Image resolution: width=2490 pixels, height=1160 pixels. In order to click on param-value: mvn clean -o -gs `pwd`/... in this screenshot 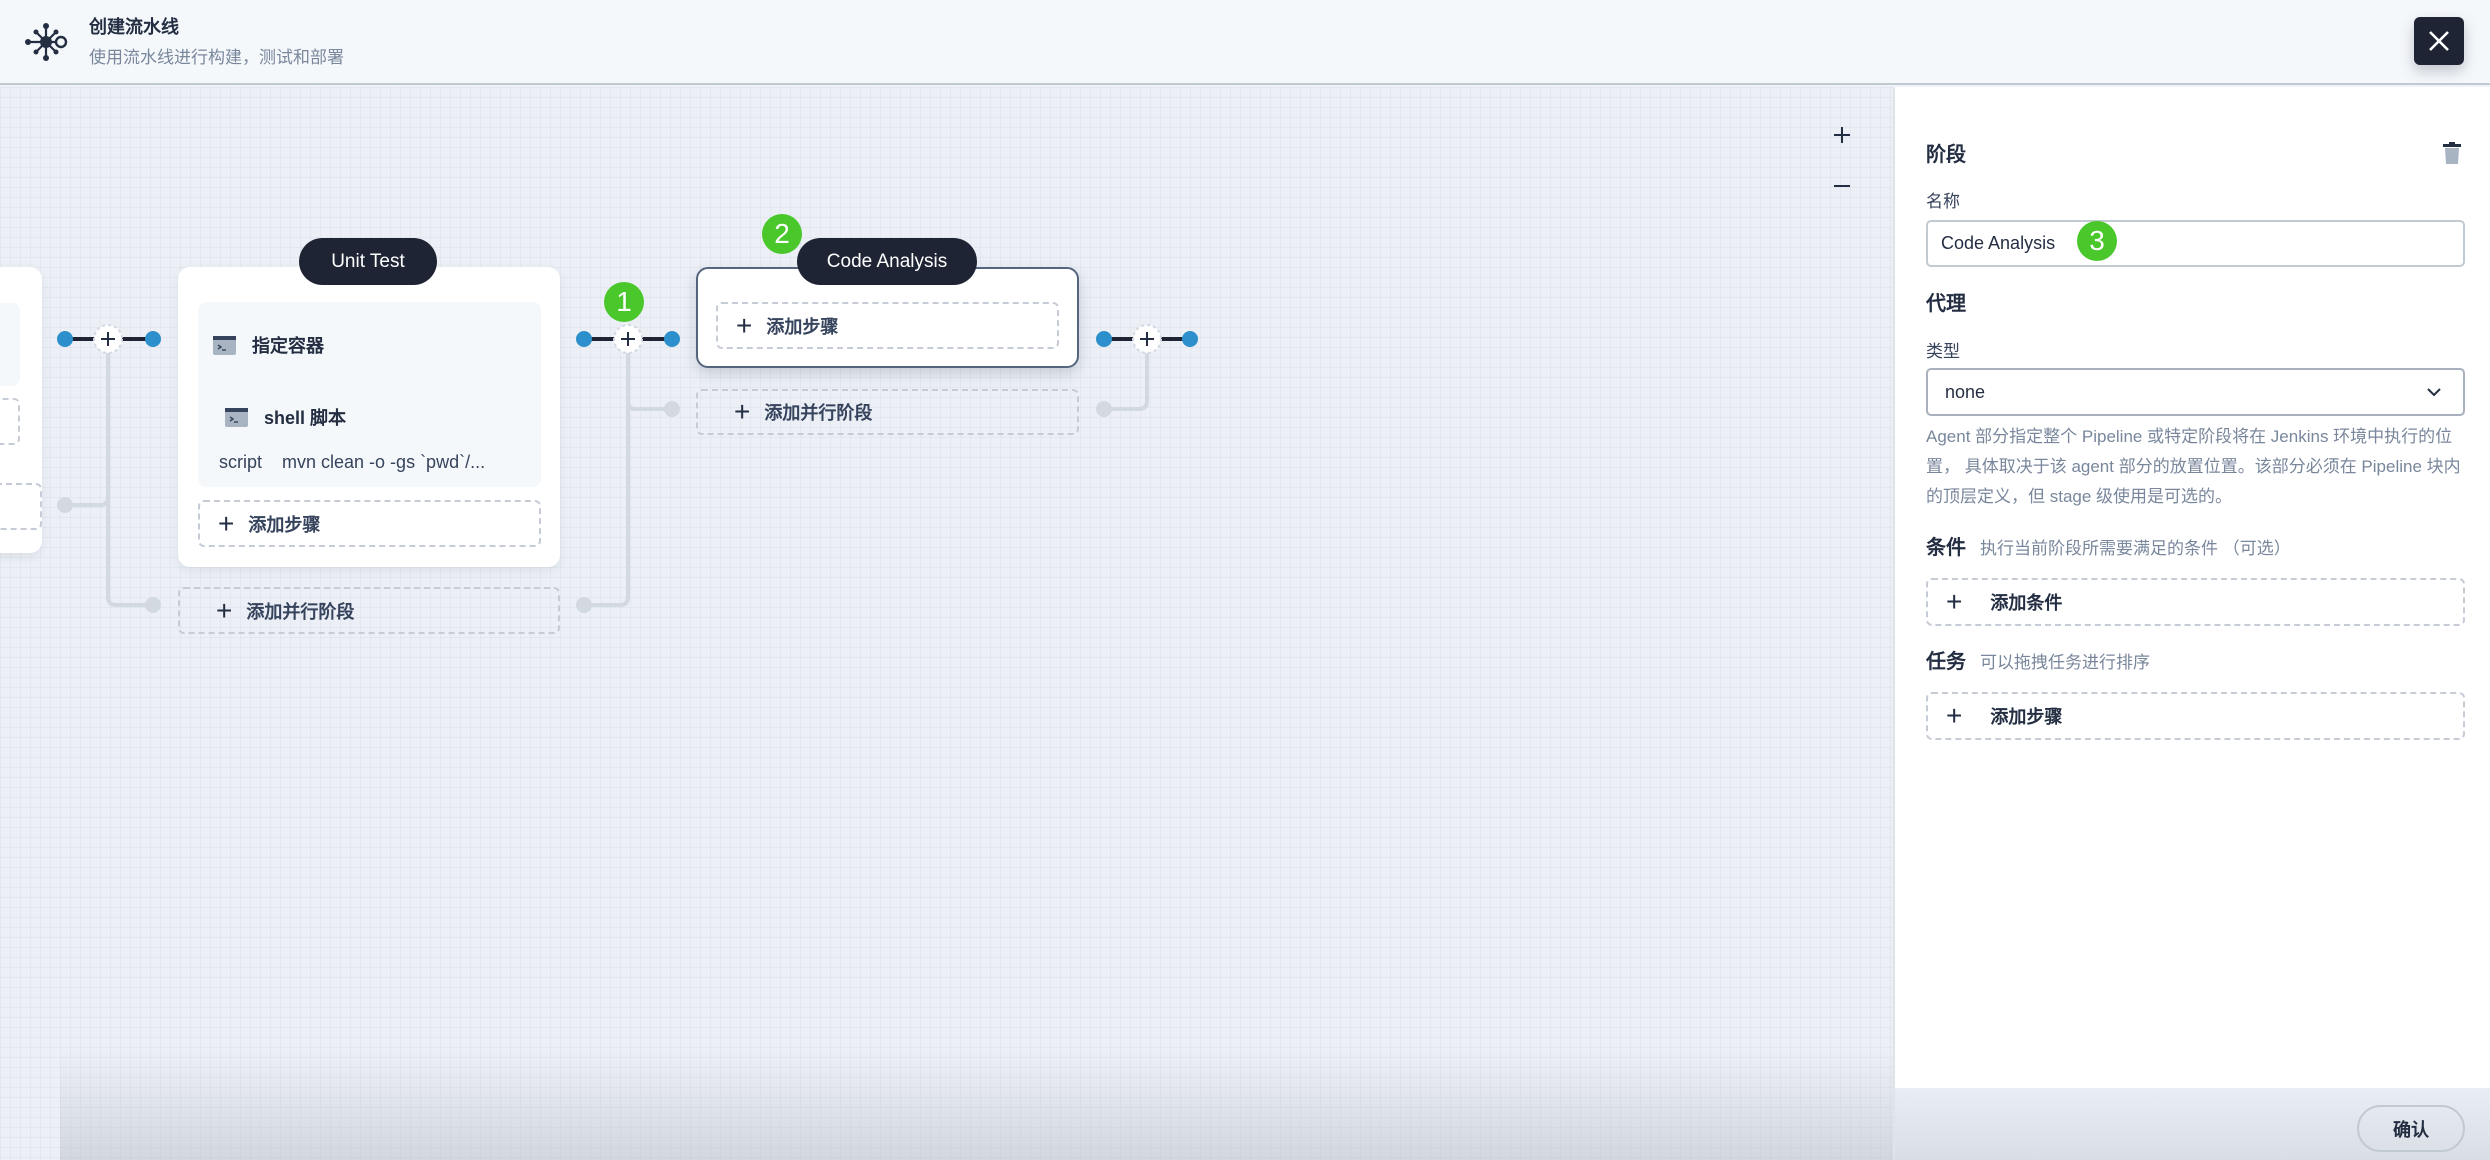, I will do `click(384, 462)`.